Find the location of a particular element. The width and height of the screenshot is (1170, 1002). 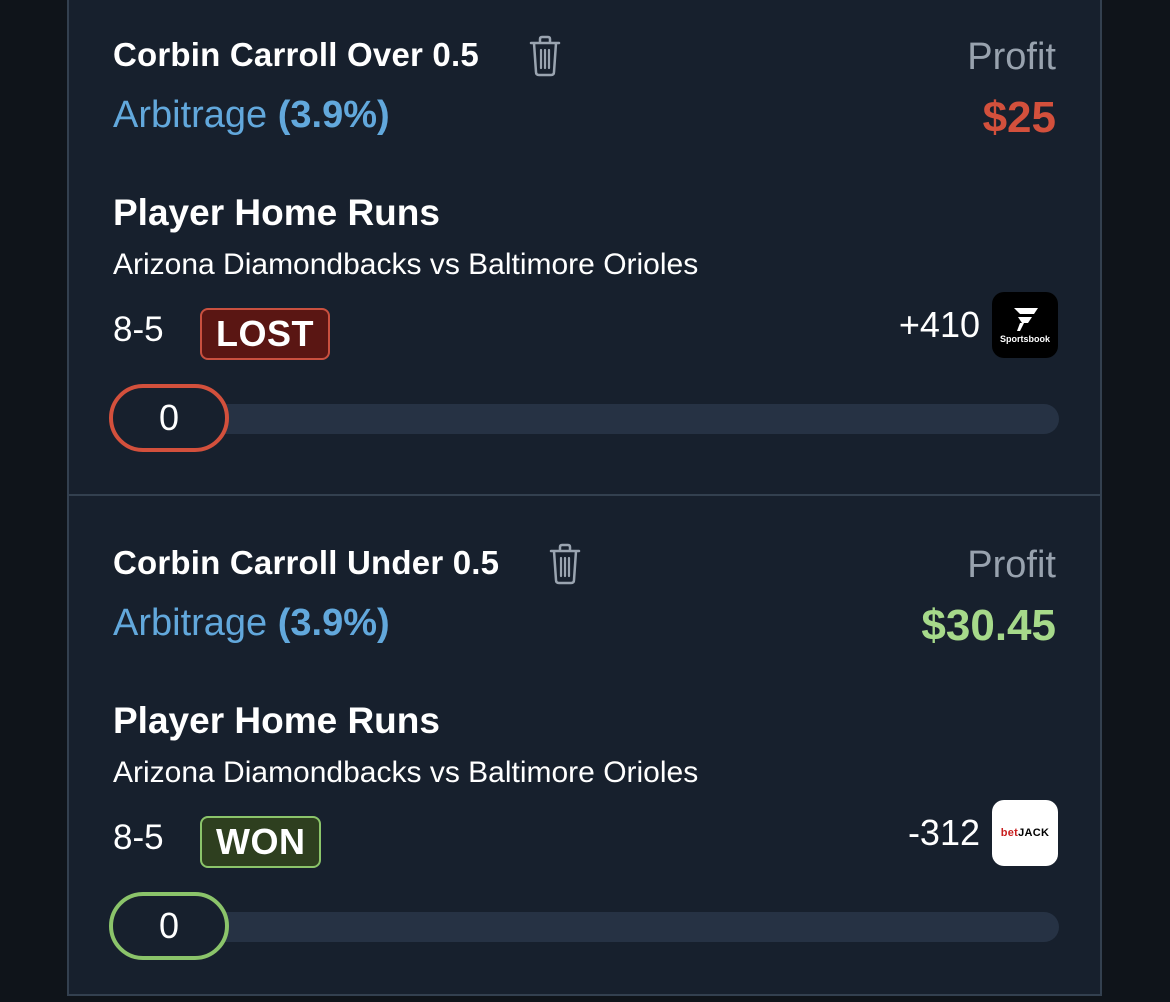

card-divider is located at coordinates (584, 495).